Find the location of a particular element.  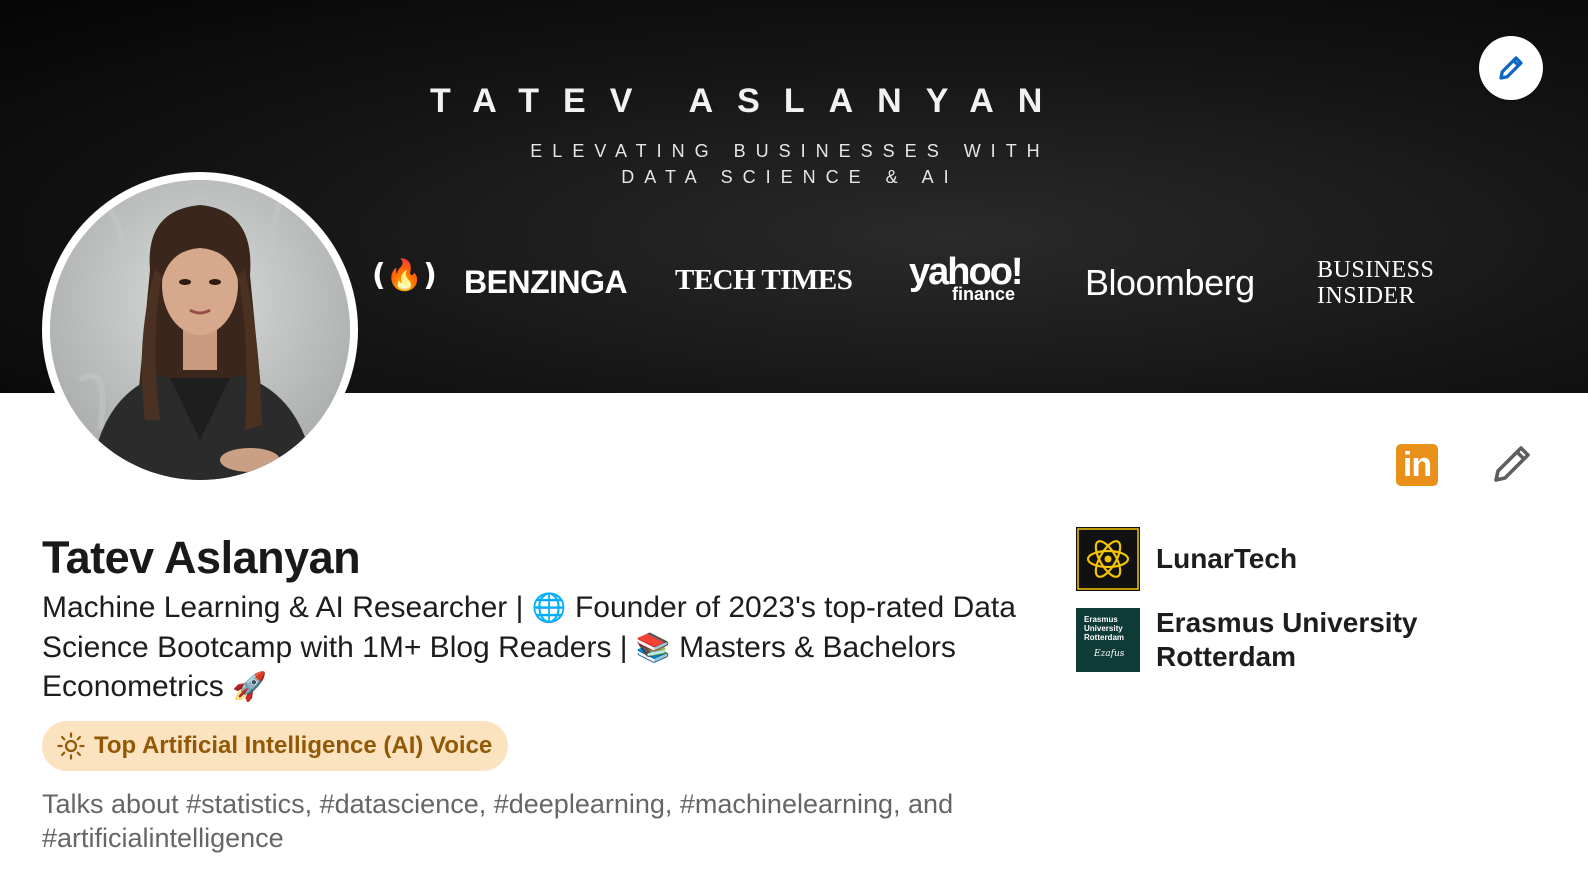

avatar is located at coordinates (200, 330).